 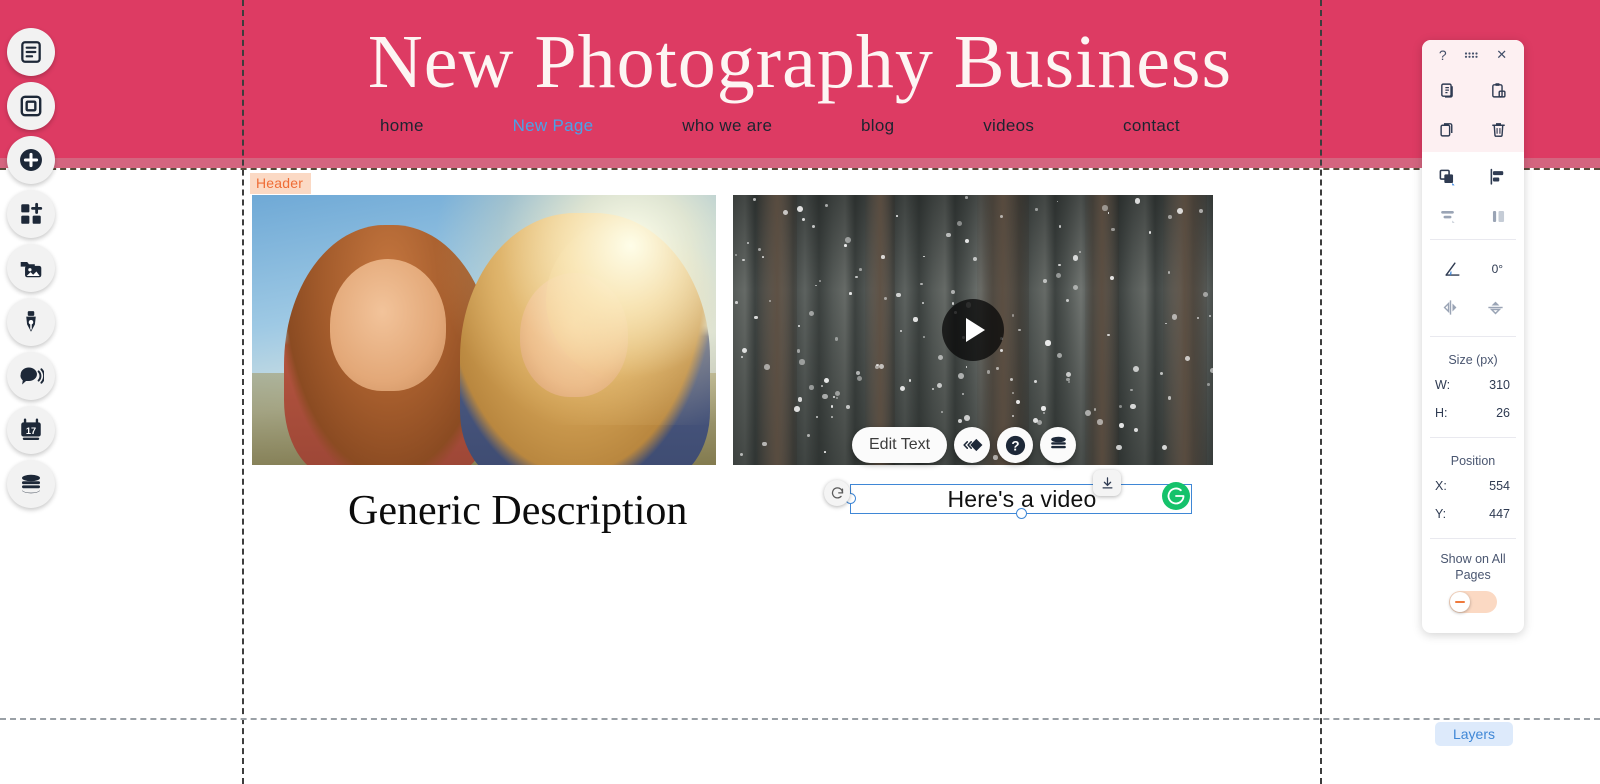 I want to click on distribute-vertical-button, so click(x=1447, y=216).